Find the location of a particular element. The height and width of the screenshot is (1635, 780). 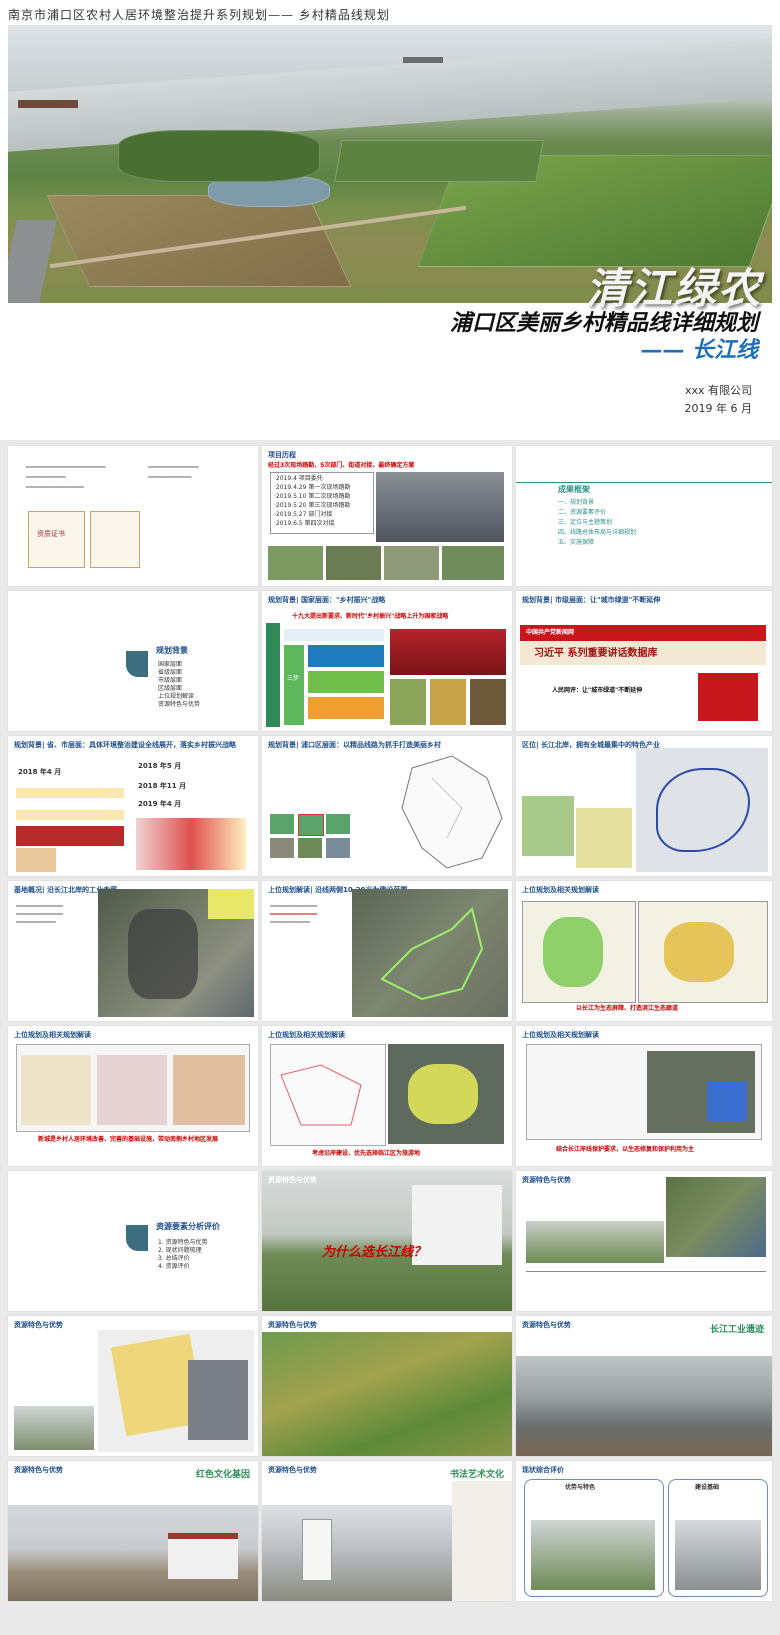

slide-resources-1: 资源特色与优势 is located at coordinates (644, 1241).